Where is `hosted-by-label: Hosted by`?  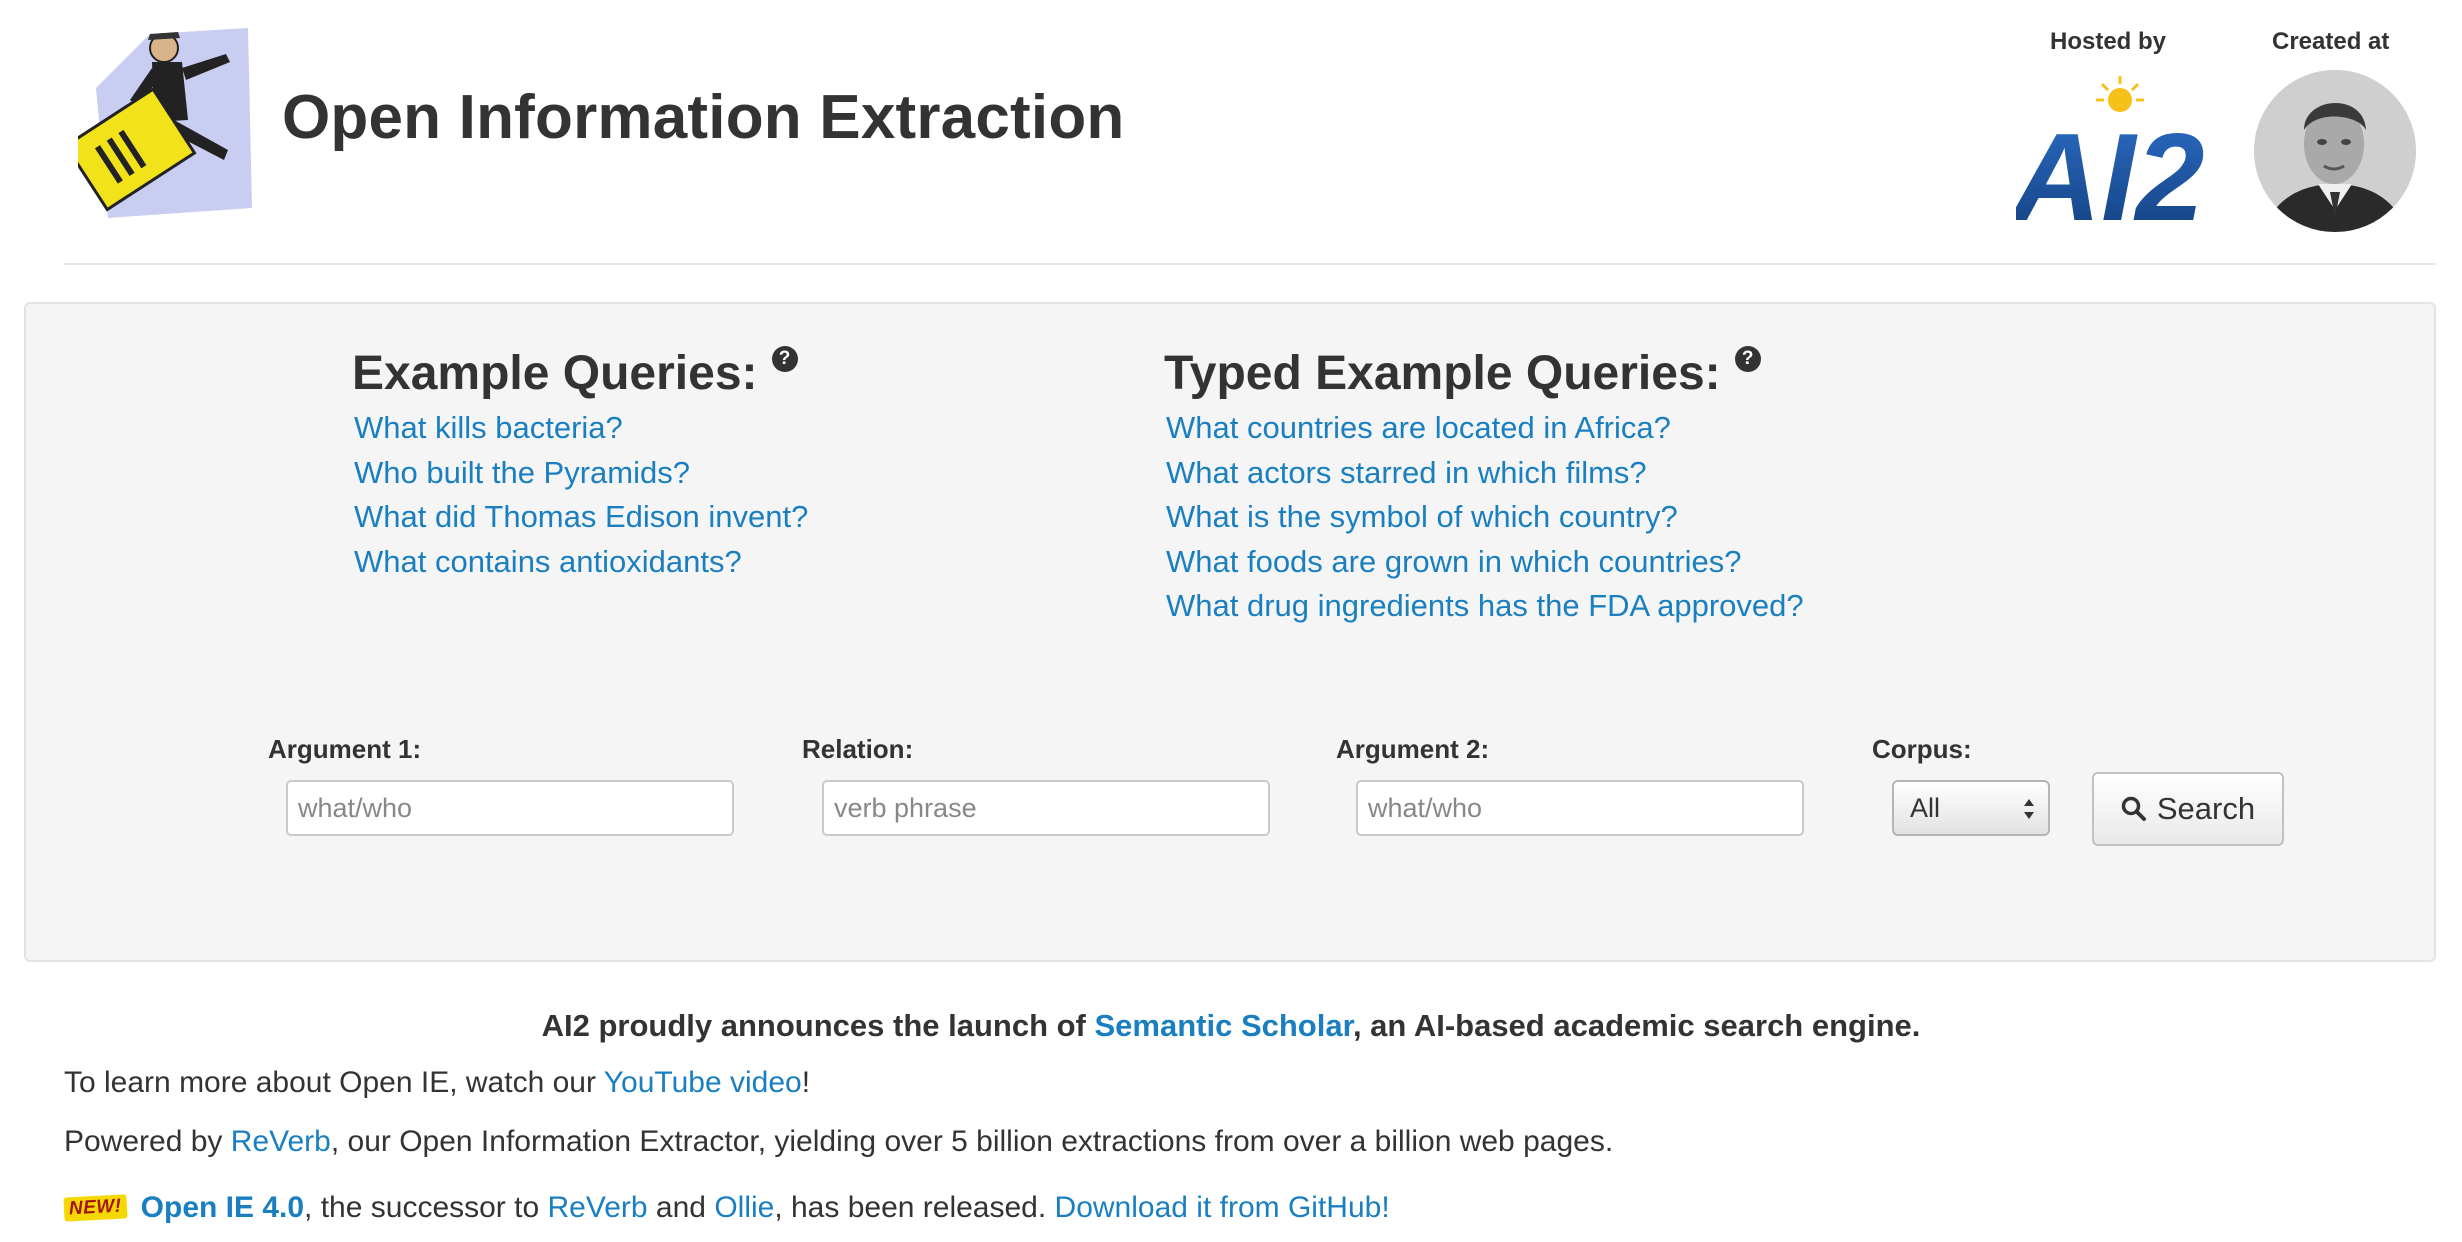
hosted-by-label: Hosted by is located at coordinates (2108, 41).